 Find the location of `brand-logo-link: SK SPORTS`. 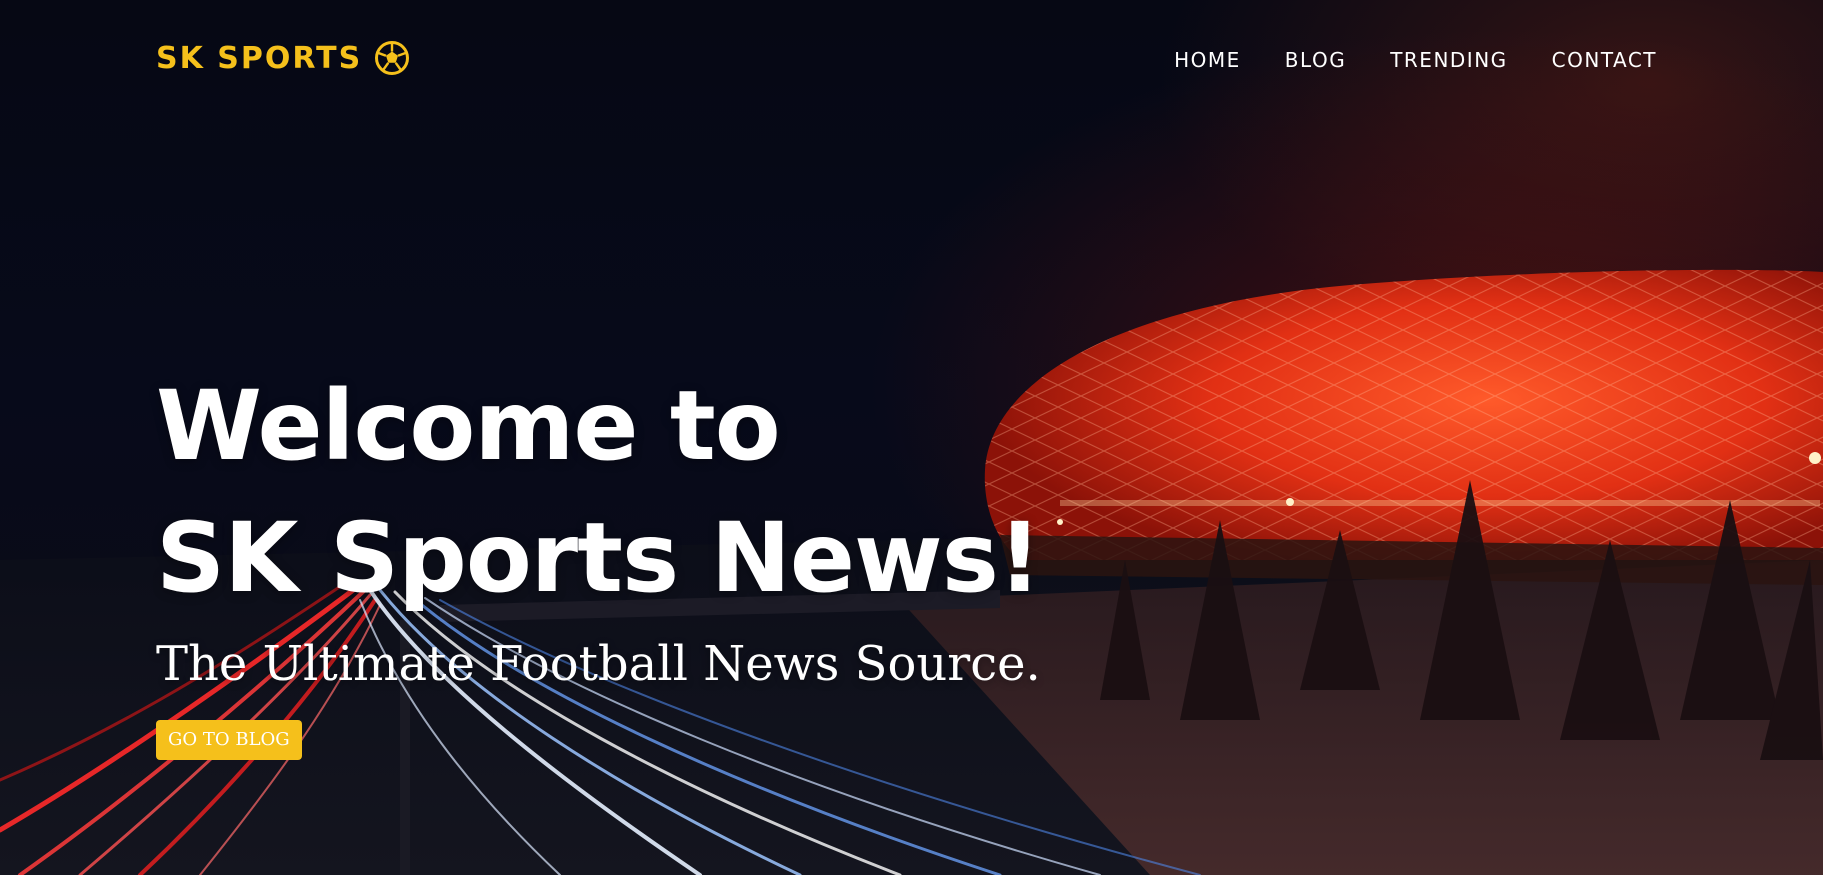

brand-logo-link: SK SPORTS is located at coordinates (283, 58).